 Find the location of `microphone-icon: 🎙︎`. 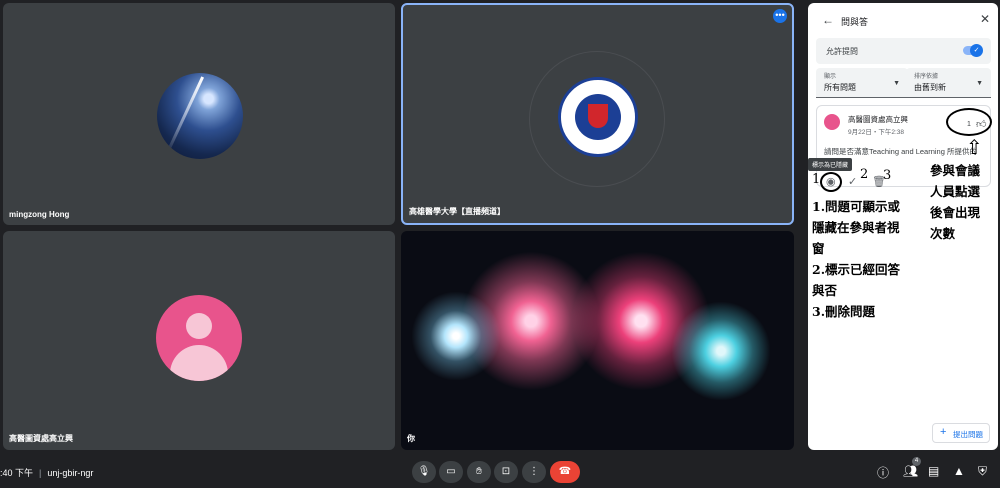

microphone-icon: 🎙︎ is located at coordinates (424, 471).